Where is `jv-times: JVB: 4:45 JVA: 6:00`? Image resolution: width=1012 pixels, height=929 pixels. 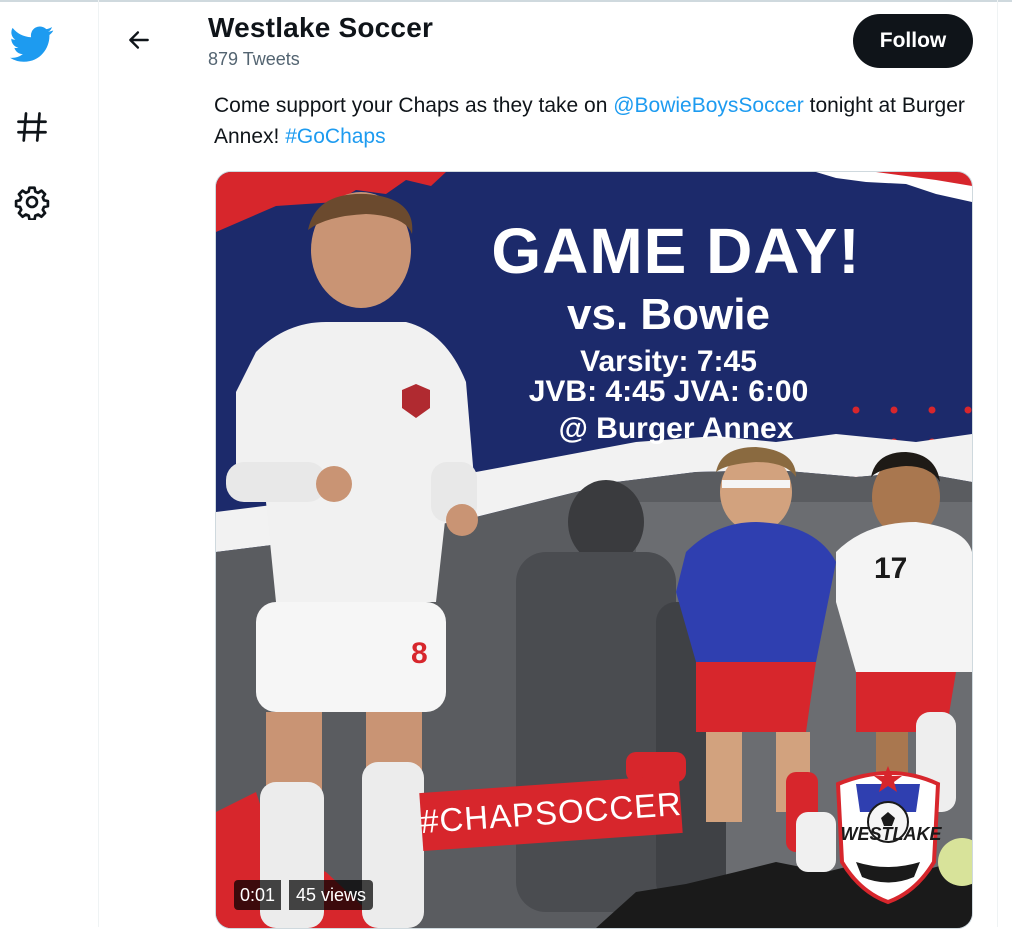
jv-times: JVB: 4:45 JVA: 6:00 is located at coordinates (668, 391).